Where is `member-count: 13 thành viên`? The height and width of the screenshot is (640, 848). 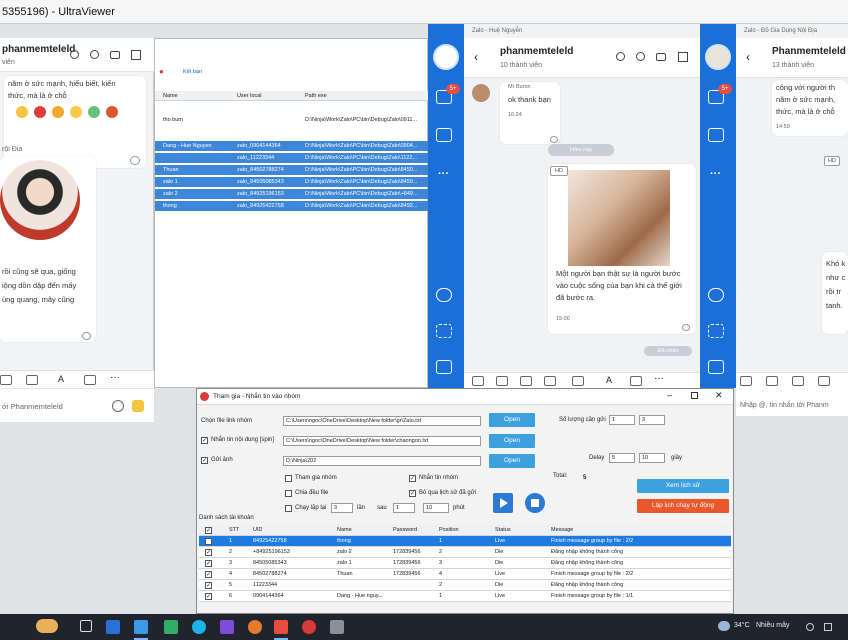
member-count: 13 thành viên is located at coordinates (793, 65).